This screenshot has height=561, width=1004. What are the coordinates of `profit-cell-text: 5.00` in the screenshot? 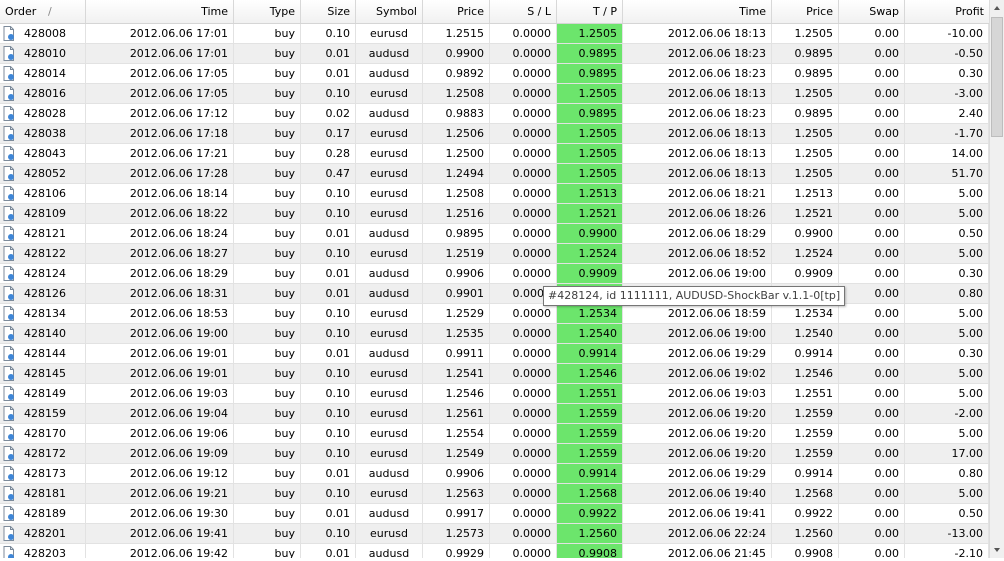 It's located at (971, 193).